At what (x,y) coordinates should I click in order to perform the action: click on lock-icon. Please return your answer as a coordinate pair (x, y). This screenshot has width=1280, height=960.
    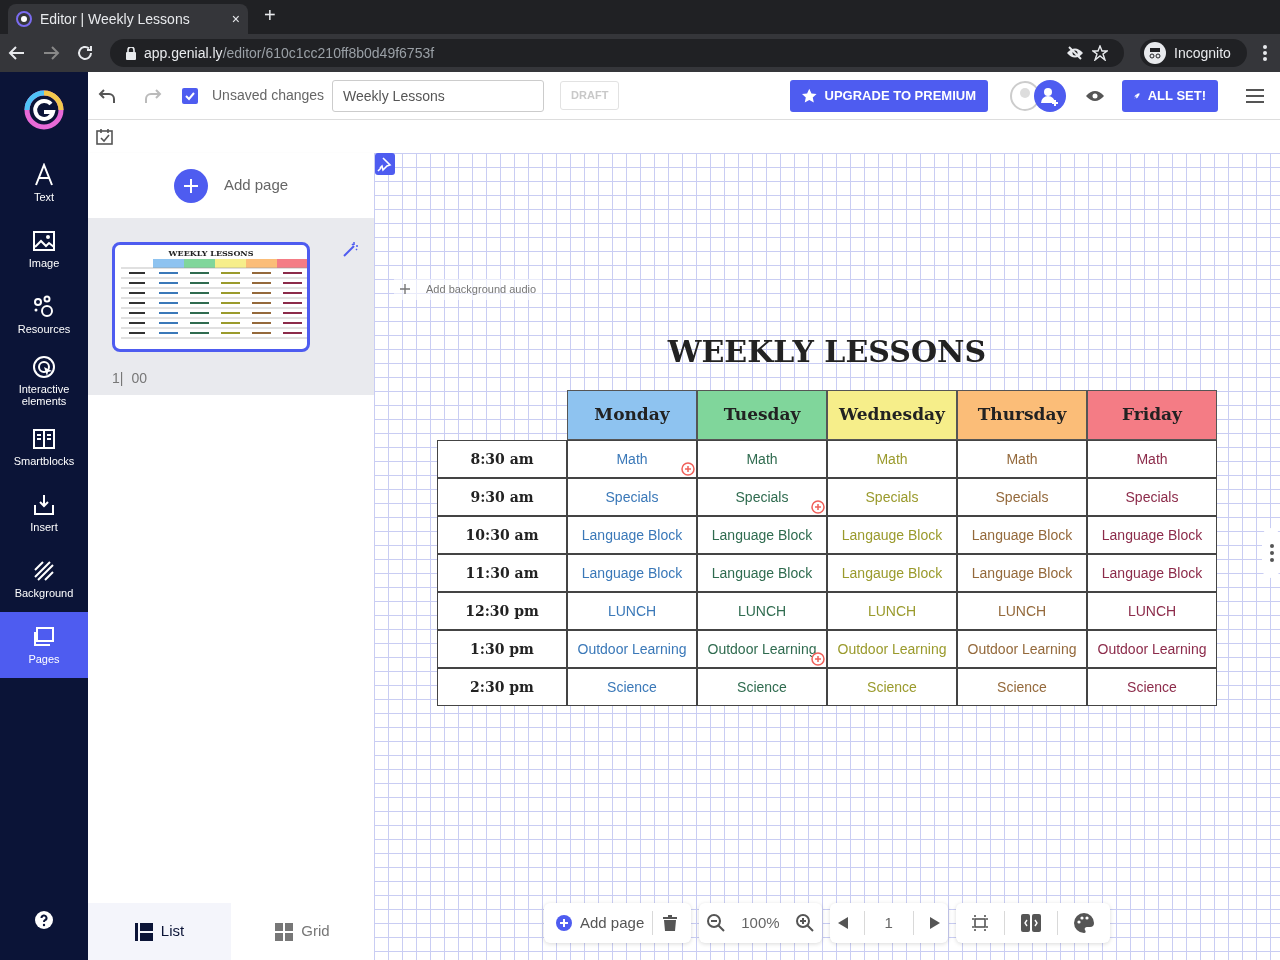
    Looking at the image, I should click on (131, 53).